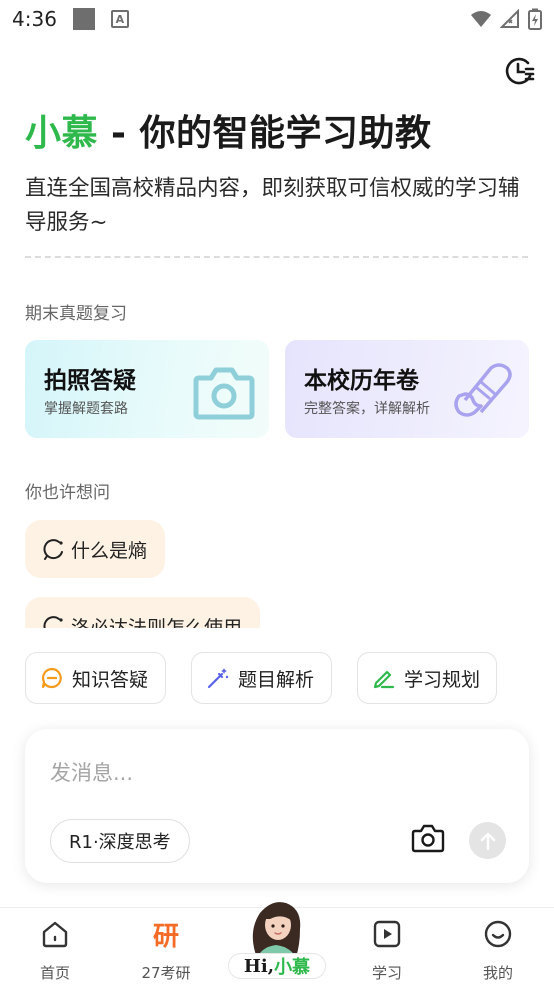 The image size is (554, 984). I want to click on home-icon, so click(55, 934).